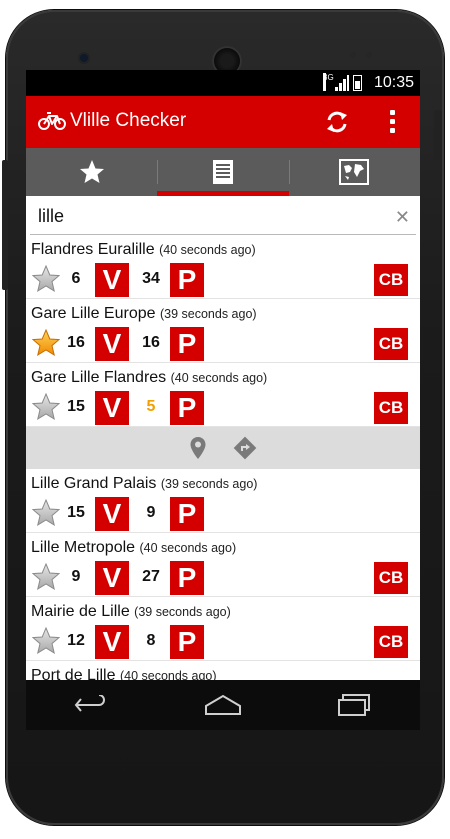 The image size is (450, 839). Describe the element at coordinates (355, 705) in the screenshot. I see `recents-icon` at that location.